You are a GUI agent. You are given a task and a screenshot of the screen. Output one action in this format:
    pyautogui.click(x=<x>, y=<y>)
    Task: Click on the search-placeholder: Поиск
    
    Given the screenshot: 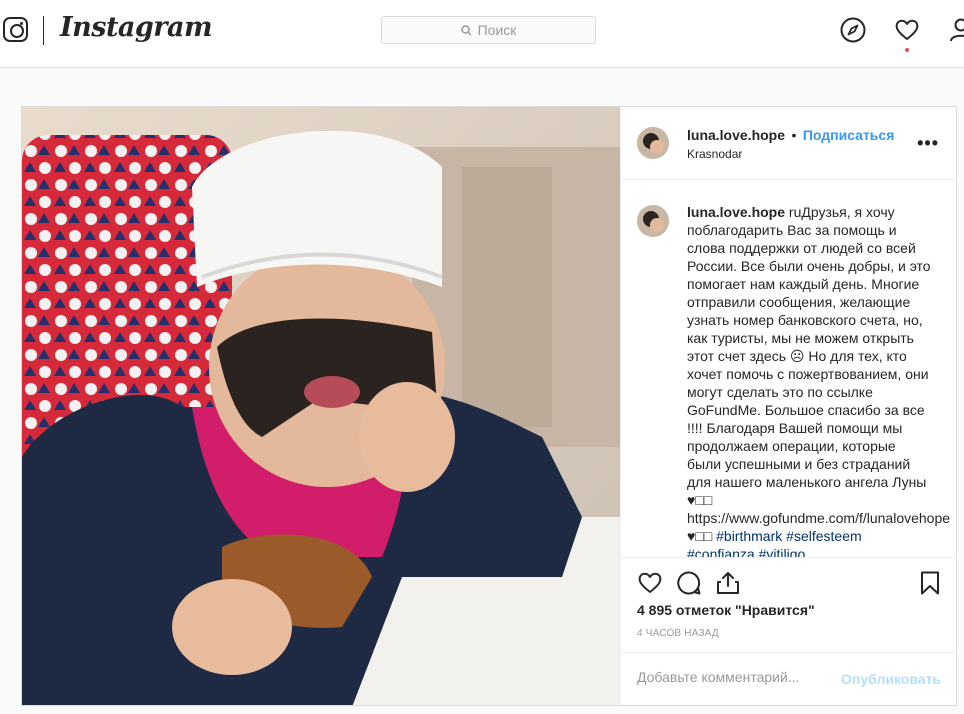 What is the action you would take?
    pyautogui.click(x=497, y=30)
    